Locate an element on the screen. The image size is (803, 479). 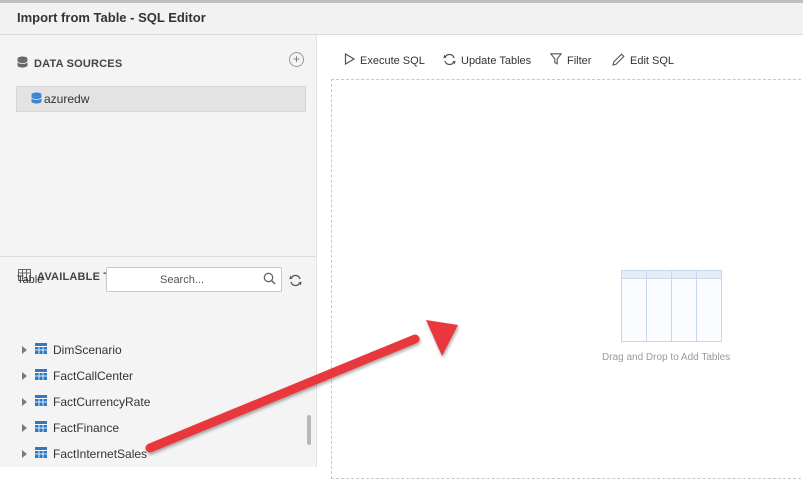
plus-icon: + is located at coordinates (296, 59).